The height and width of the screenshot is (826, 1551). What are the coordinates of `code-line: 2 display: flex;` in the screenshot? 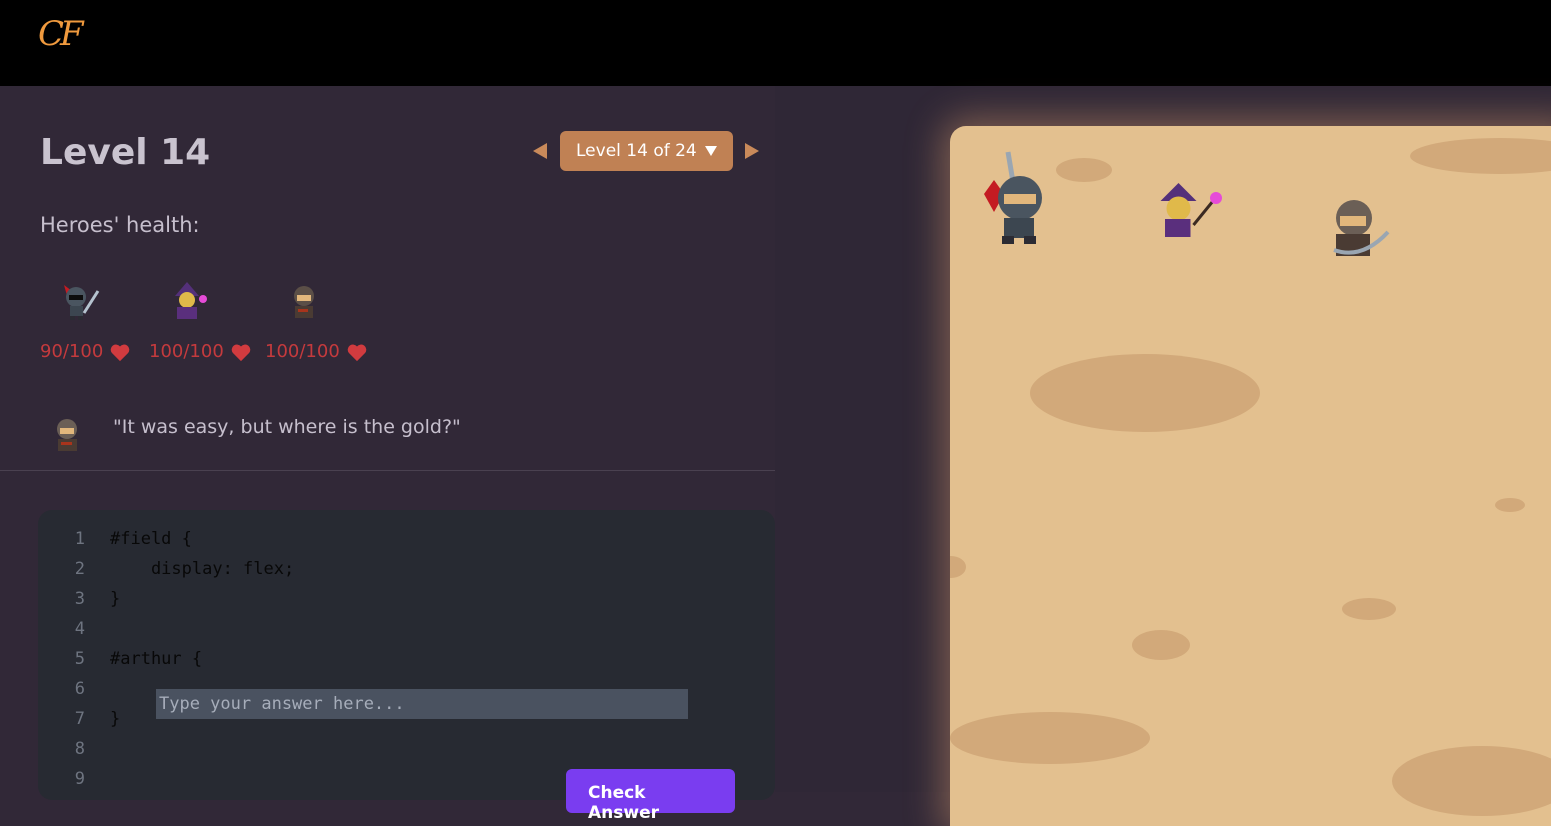 It's located at (166, 569).